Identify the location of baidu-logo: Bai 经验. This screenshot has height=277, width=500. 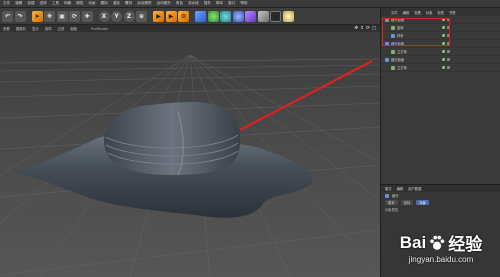
(441, 242).